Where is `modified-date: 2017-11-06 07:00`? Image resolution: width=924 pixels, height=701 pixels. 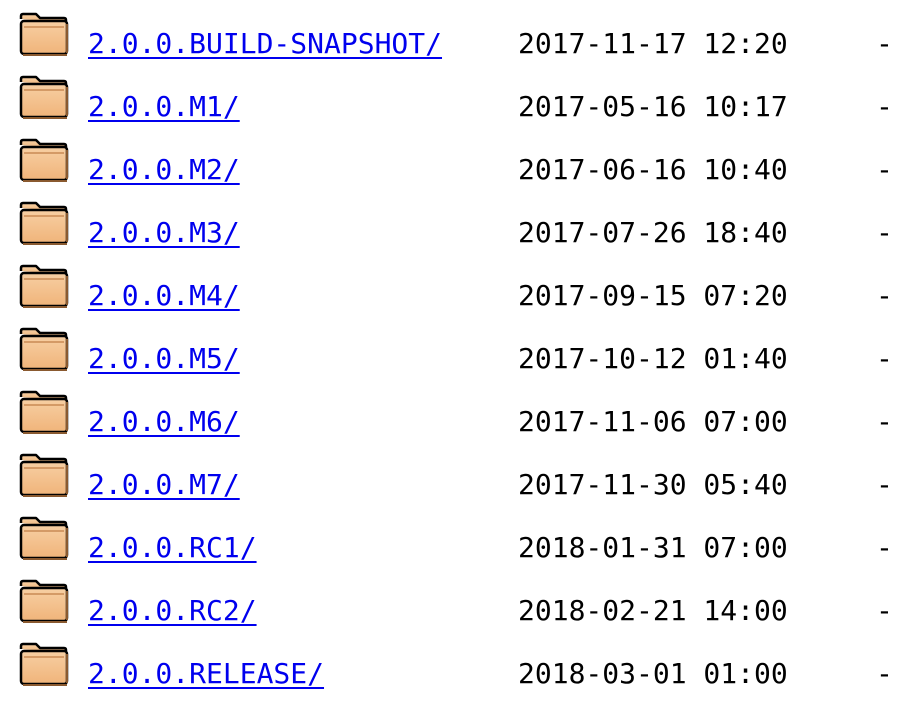
modified-date: 2017-11-06 07:00 is located at coordinates (653, 421).